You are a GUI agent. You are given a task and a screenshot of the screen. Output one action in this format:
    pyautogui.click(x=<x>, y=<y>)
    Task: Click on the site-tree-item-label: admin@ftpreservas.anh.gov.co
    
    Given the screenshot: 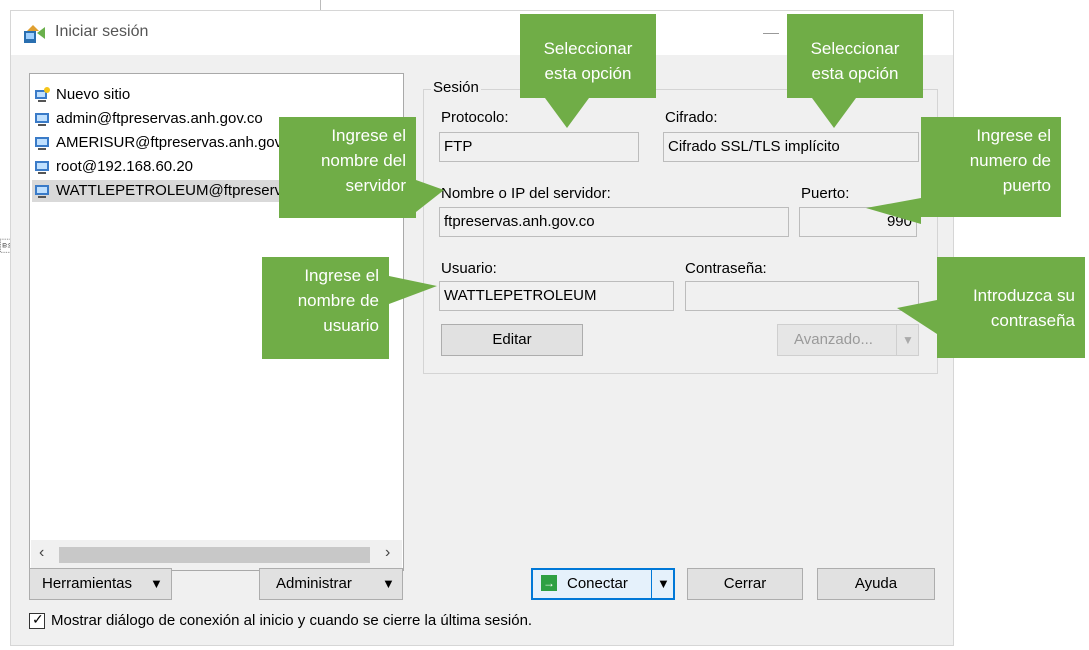 What is the action you would take?
    pyautogui.click(x=159, y=118)
    